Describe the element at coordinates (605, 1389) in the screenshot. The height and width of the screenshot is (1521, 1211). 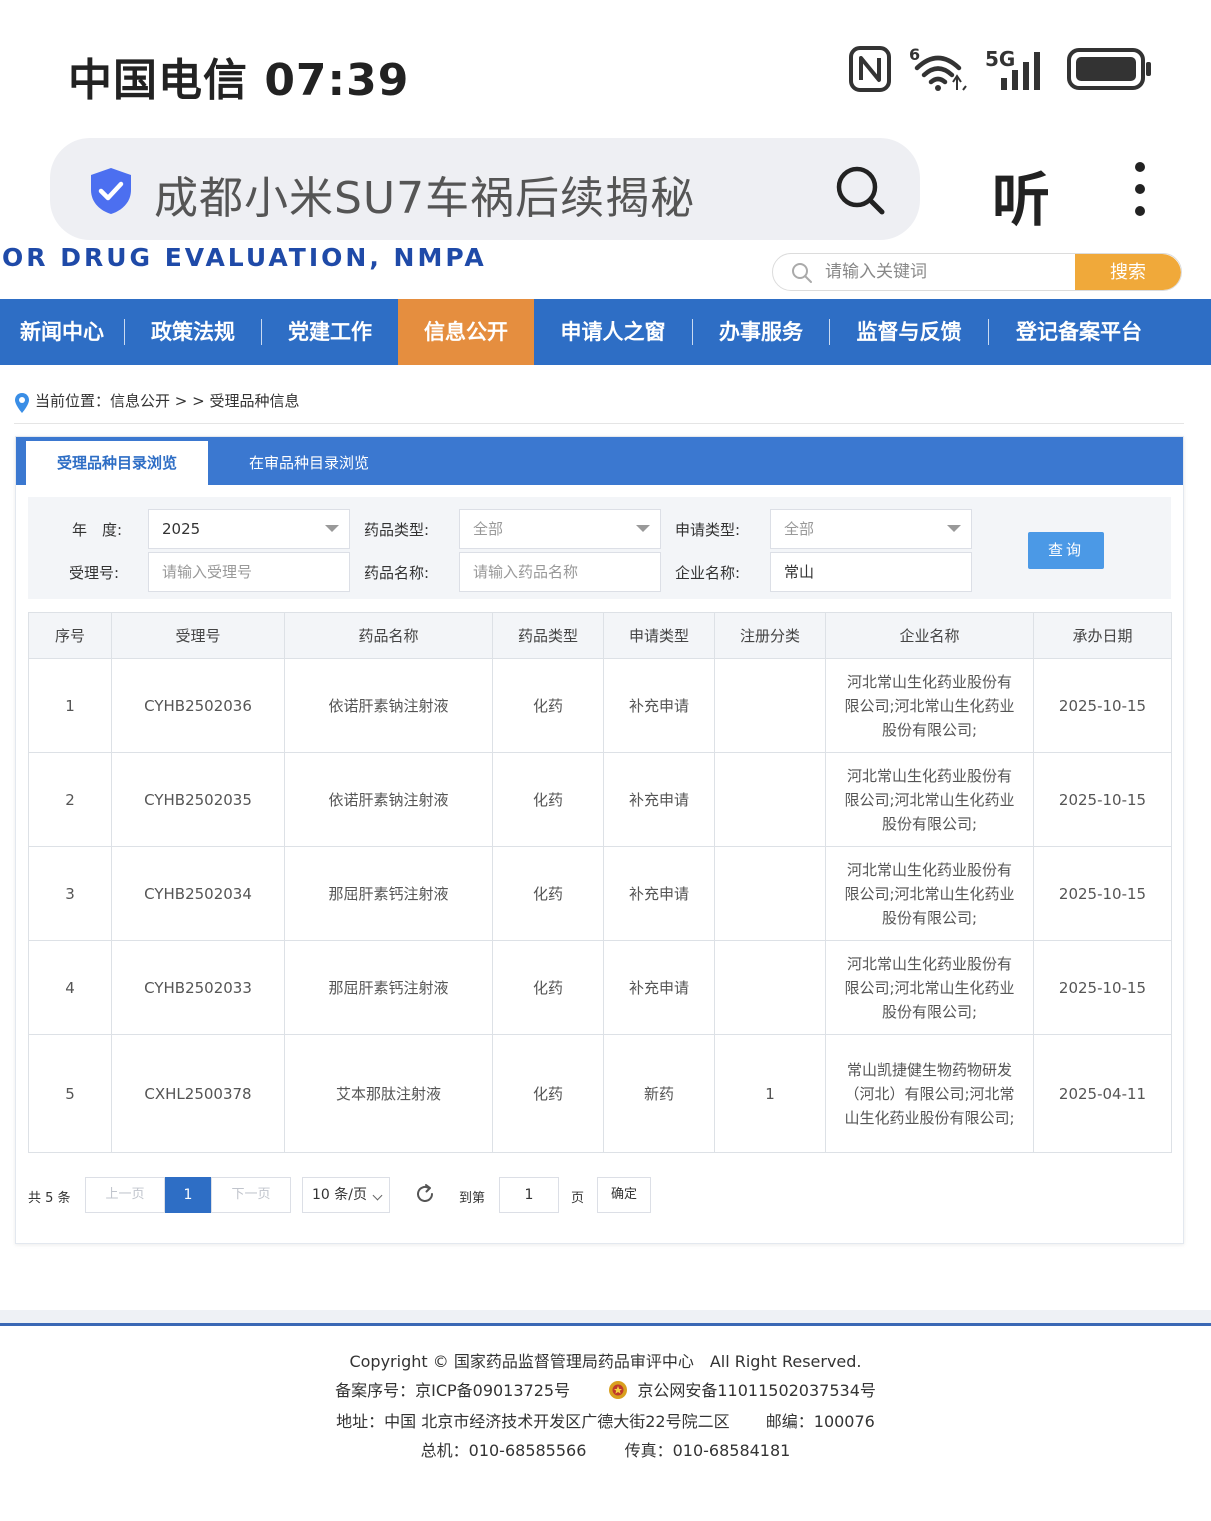
I see `footer-record-row: 备案序号：京ICP备09013725号 京公网安备11011502037534号` at that location.